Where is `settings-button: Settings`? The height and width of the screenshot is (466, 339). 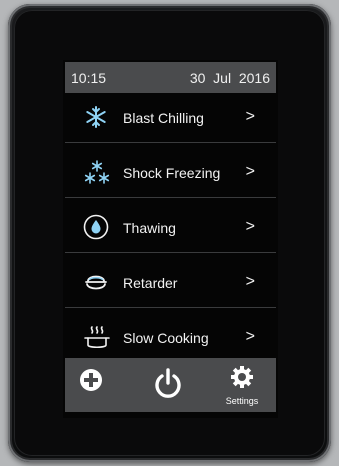 settings-button: Settings is located at coordinates (242, 386).